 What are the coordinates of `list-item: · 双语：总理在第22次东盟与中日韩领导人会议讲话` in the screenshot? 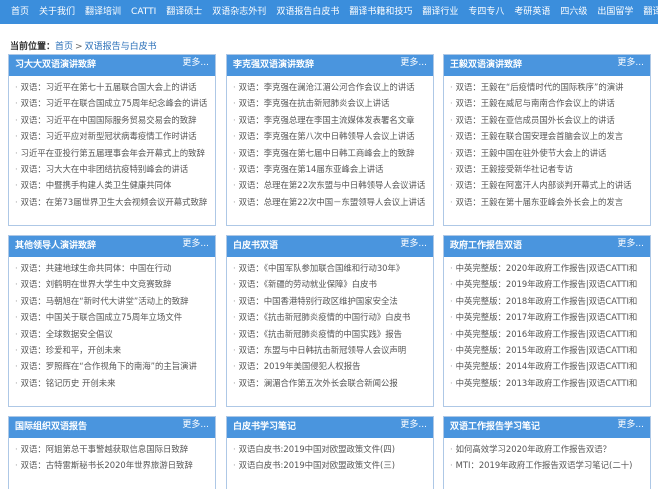 It's located at (330, 185).